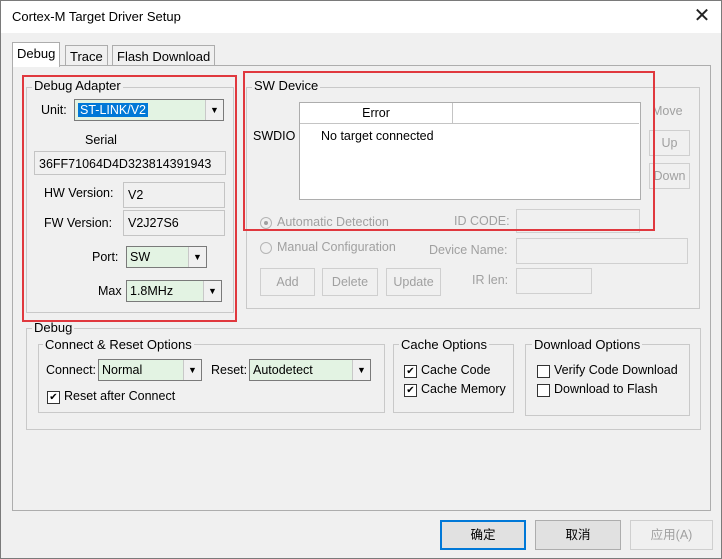 This screenshot has width=722, height=559. I want to click on cache-memory-label: Cache Memory, so click(463, 389).